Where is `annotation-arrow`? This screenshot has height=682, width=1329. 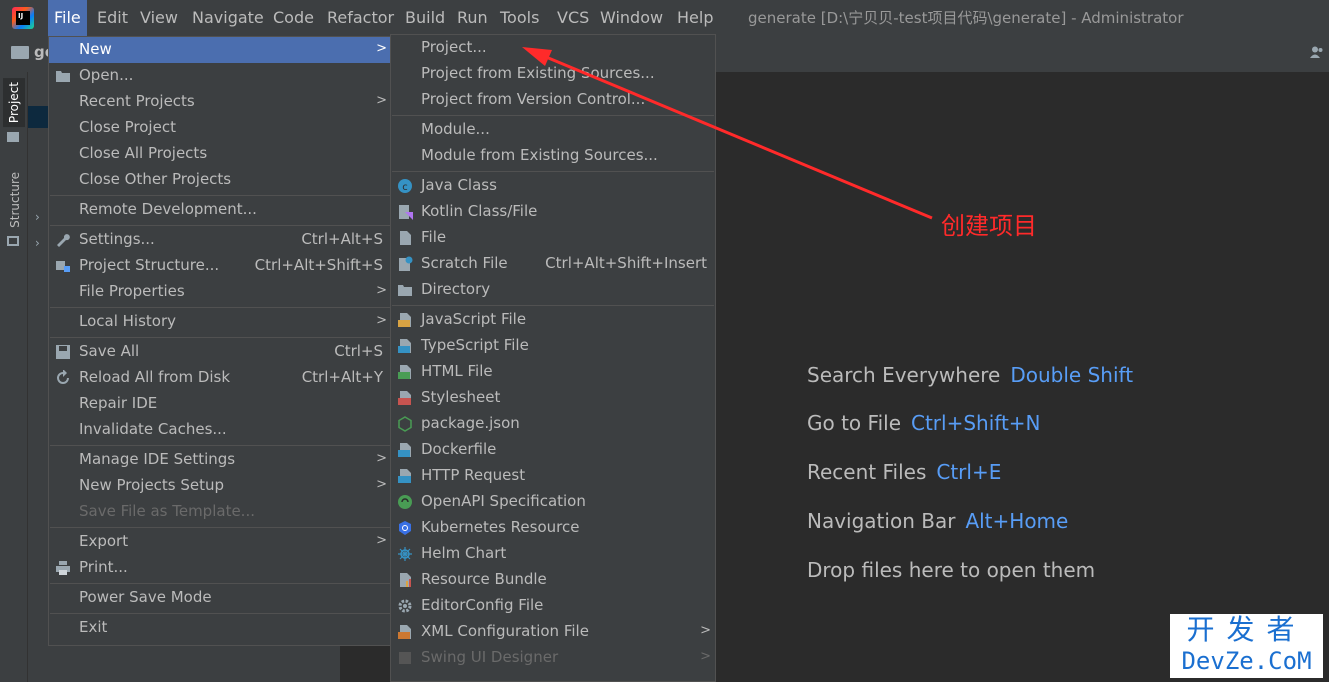 annotation-arrow is located at coordinates (727, 133).